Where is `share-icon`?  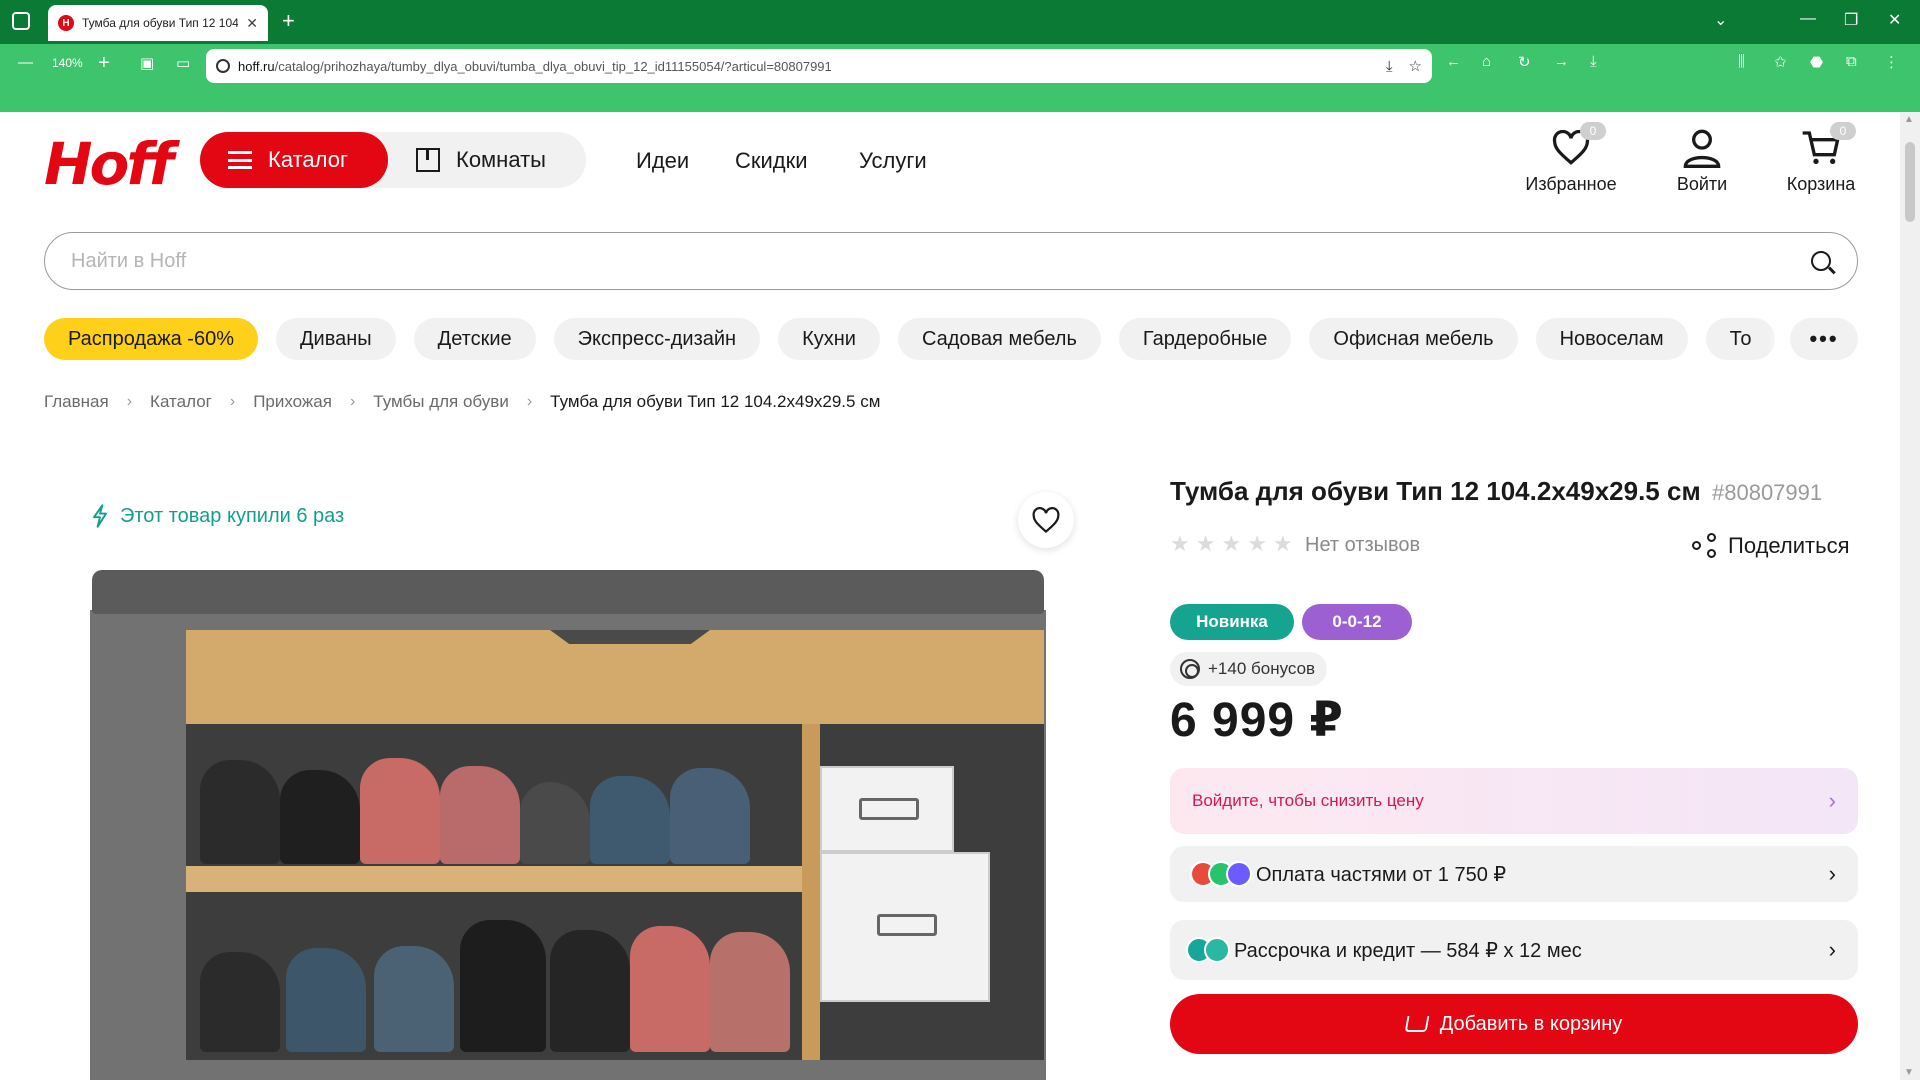 share-icon is located at coordinates (1705, 546).